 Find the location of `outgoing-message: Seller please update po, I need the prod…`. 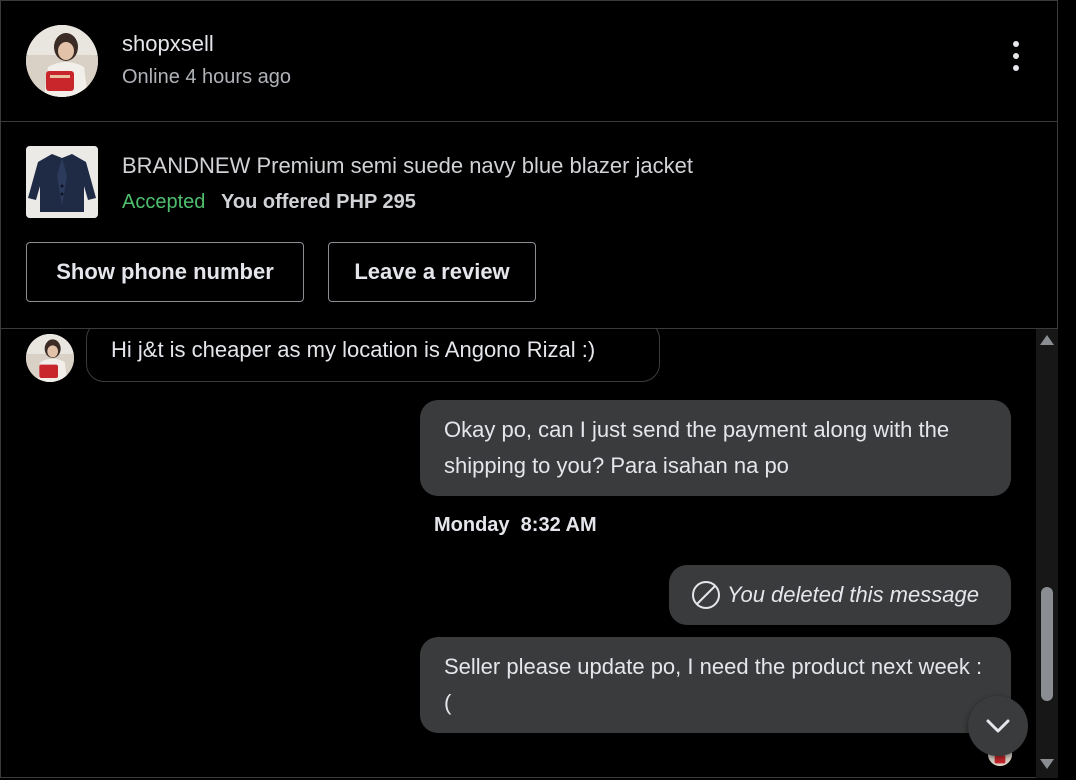

outgoing-message: Seller please update po, I need the prod… is located at coordinates (715, 685).